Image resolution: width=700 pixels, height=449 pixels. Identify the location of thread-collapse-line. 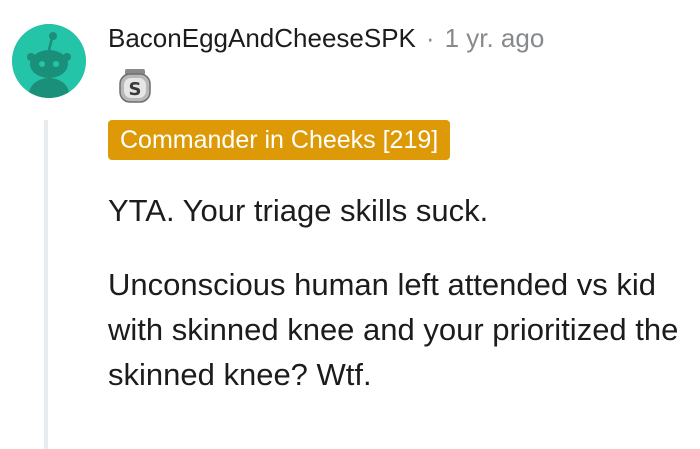
(46, 284).